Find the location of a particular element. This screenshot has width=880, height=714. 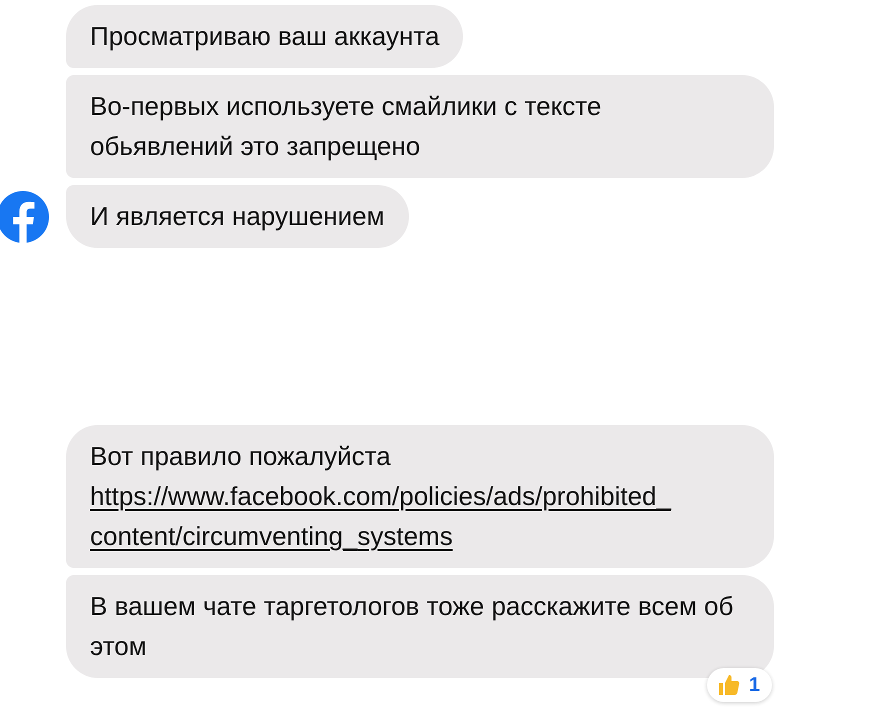

message-text: Просматриваю ваш аккаунта is located at coordinates (265, 36).